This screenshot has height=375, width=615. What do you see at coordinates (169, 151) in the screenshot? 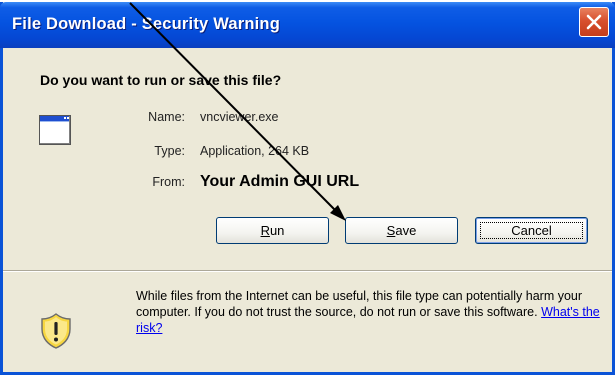
I see `type-label: Type:` at bounding box center [169, 151].